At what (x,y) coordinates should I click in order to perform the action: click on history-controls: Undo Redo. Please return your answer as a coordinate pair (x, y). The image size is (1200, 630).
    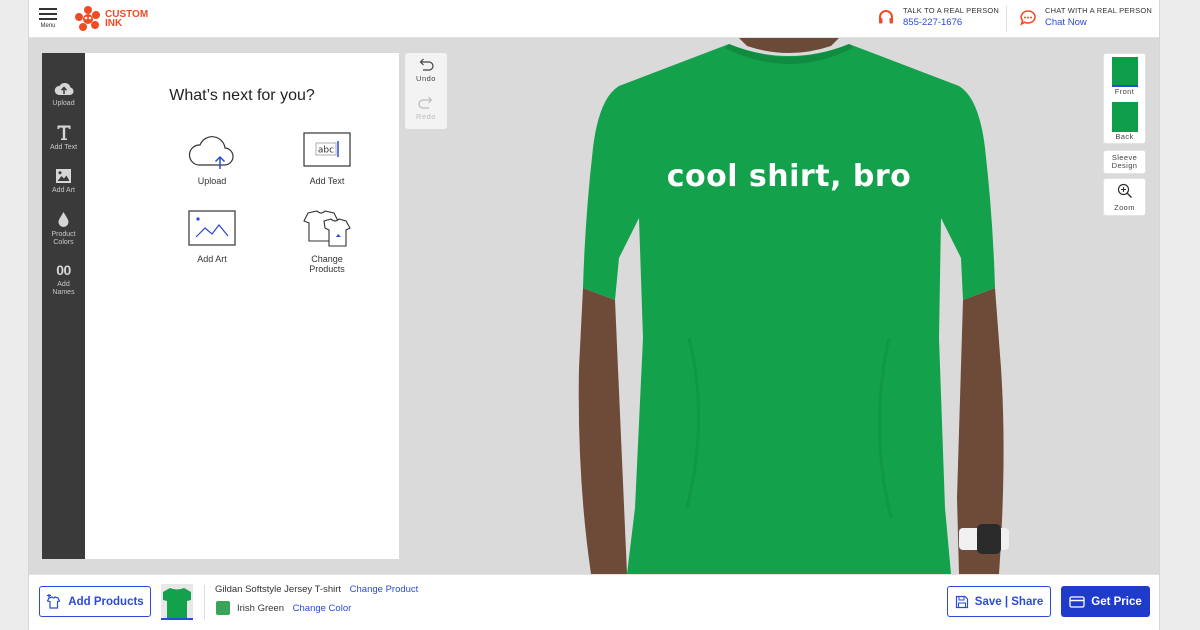
    Looking at the image, I should click on (426, 91).